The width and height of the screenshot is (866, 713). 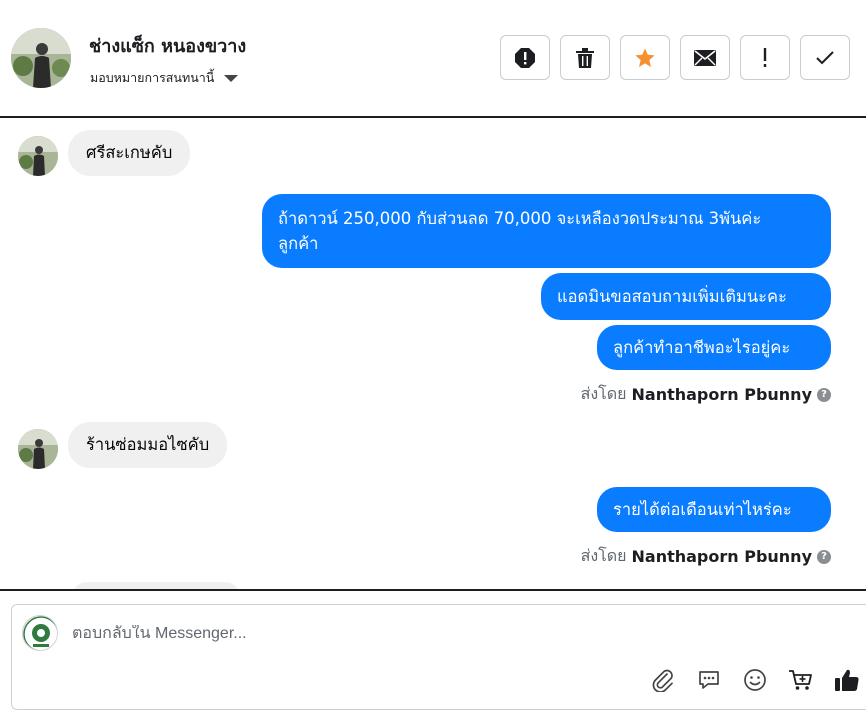 I want to click on thumbs-up-icon, so click(x=847, y=680).